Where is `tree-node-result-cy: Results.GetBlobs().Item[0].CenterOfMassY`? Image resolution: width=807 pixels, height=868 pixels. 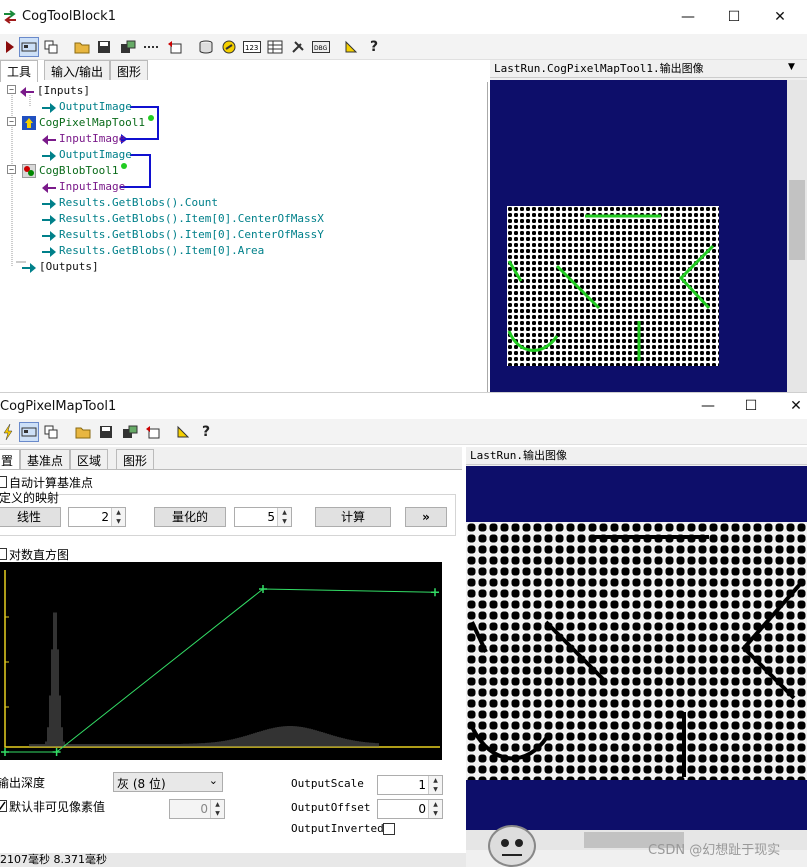
tree-node-result-cy: Results.GetBlobs().Item[0].CenterOfMassY is located at coordinates (183, 234).